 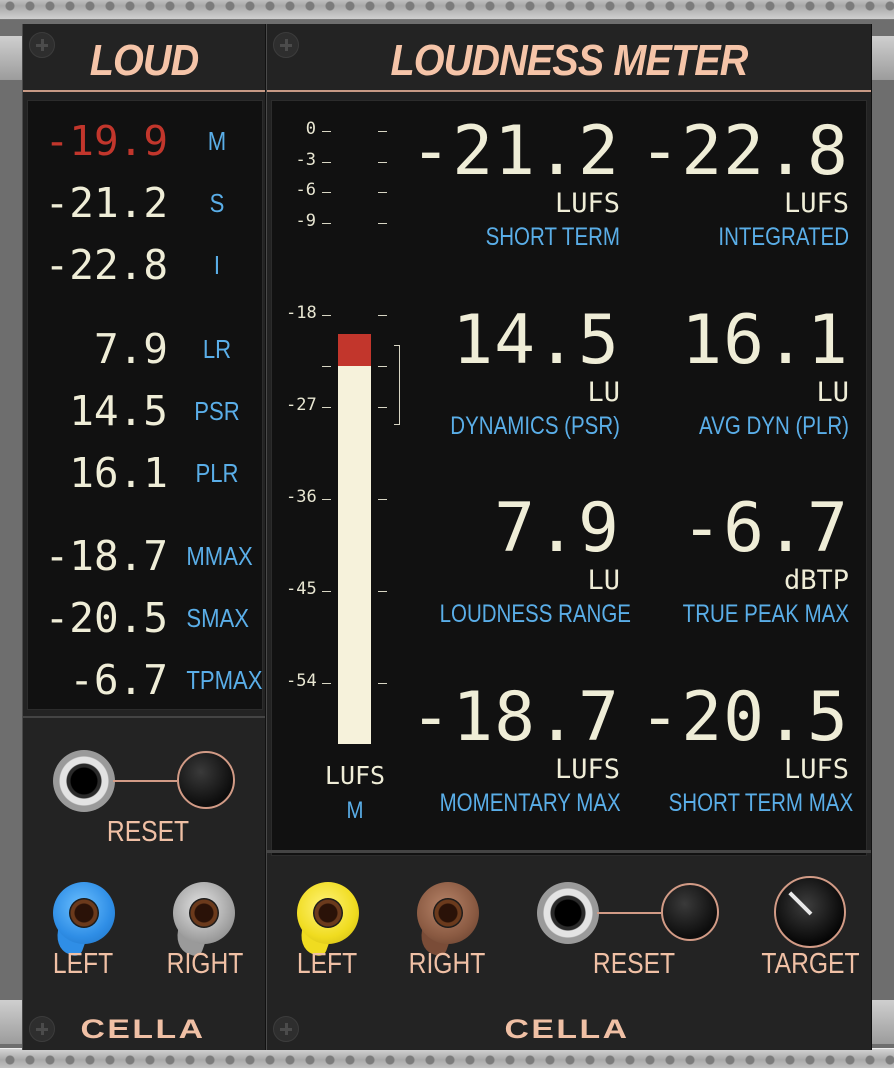 I want to click on cell-loudness-range: 7.9 LU LOUDNESS RANGE, so click(x=515, y=559).